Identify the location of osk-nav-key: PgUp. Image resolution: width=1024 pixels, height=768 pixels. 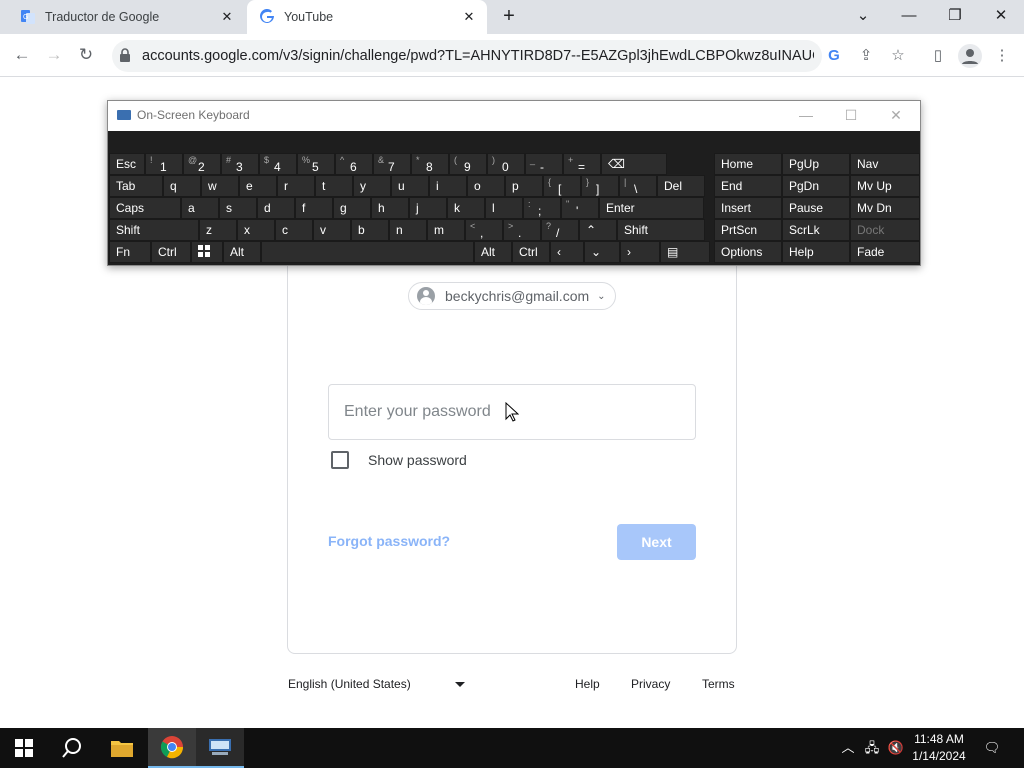
(816, 164).